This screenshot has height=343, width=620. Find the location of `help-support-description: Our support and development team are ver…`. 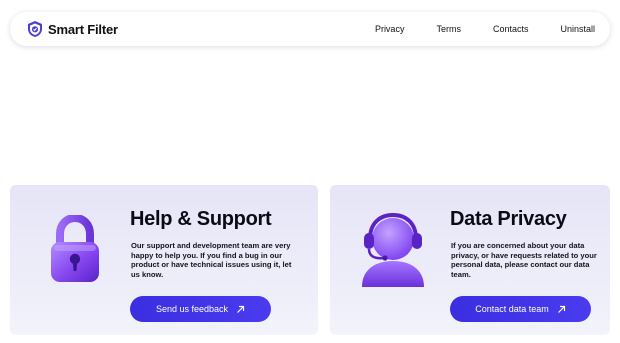

help-support-description: Our support and development team are ver… is located at coordinates (211, 260).